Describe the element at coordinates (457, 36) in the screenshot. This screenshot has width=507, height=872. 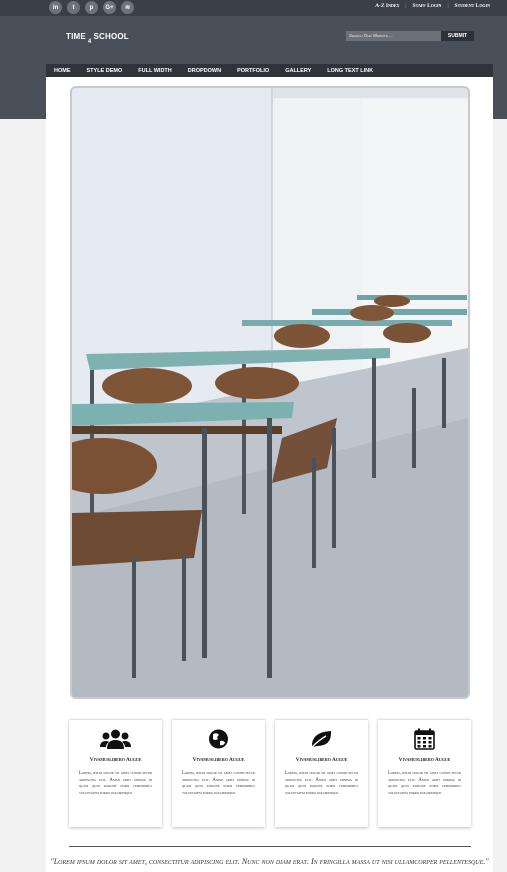
I see `submit-button: SUBMIT` at that location.